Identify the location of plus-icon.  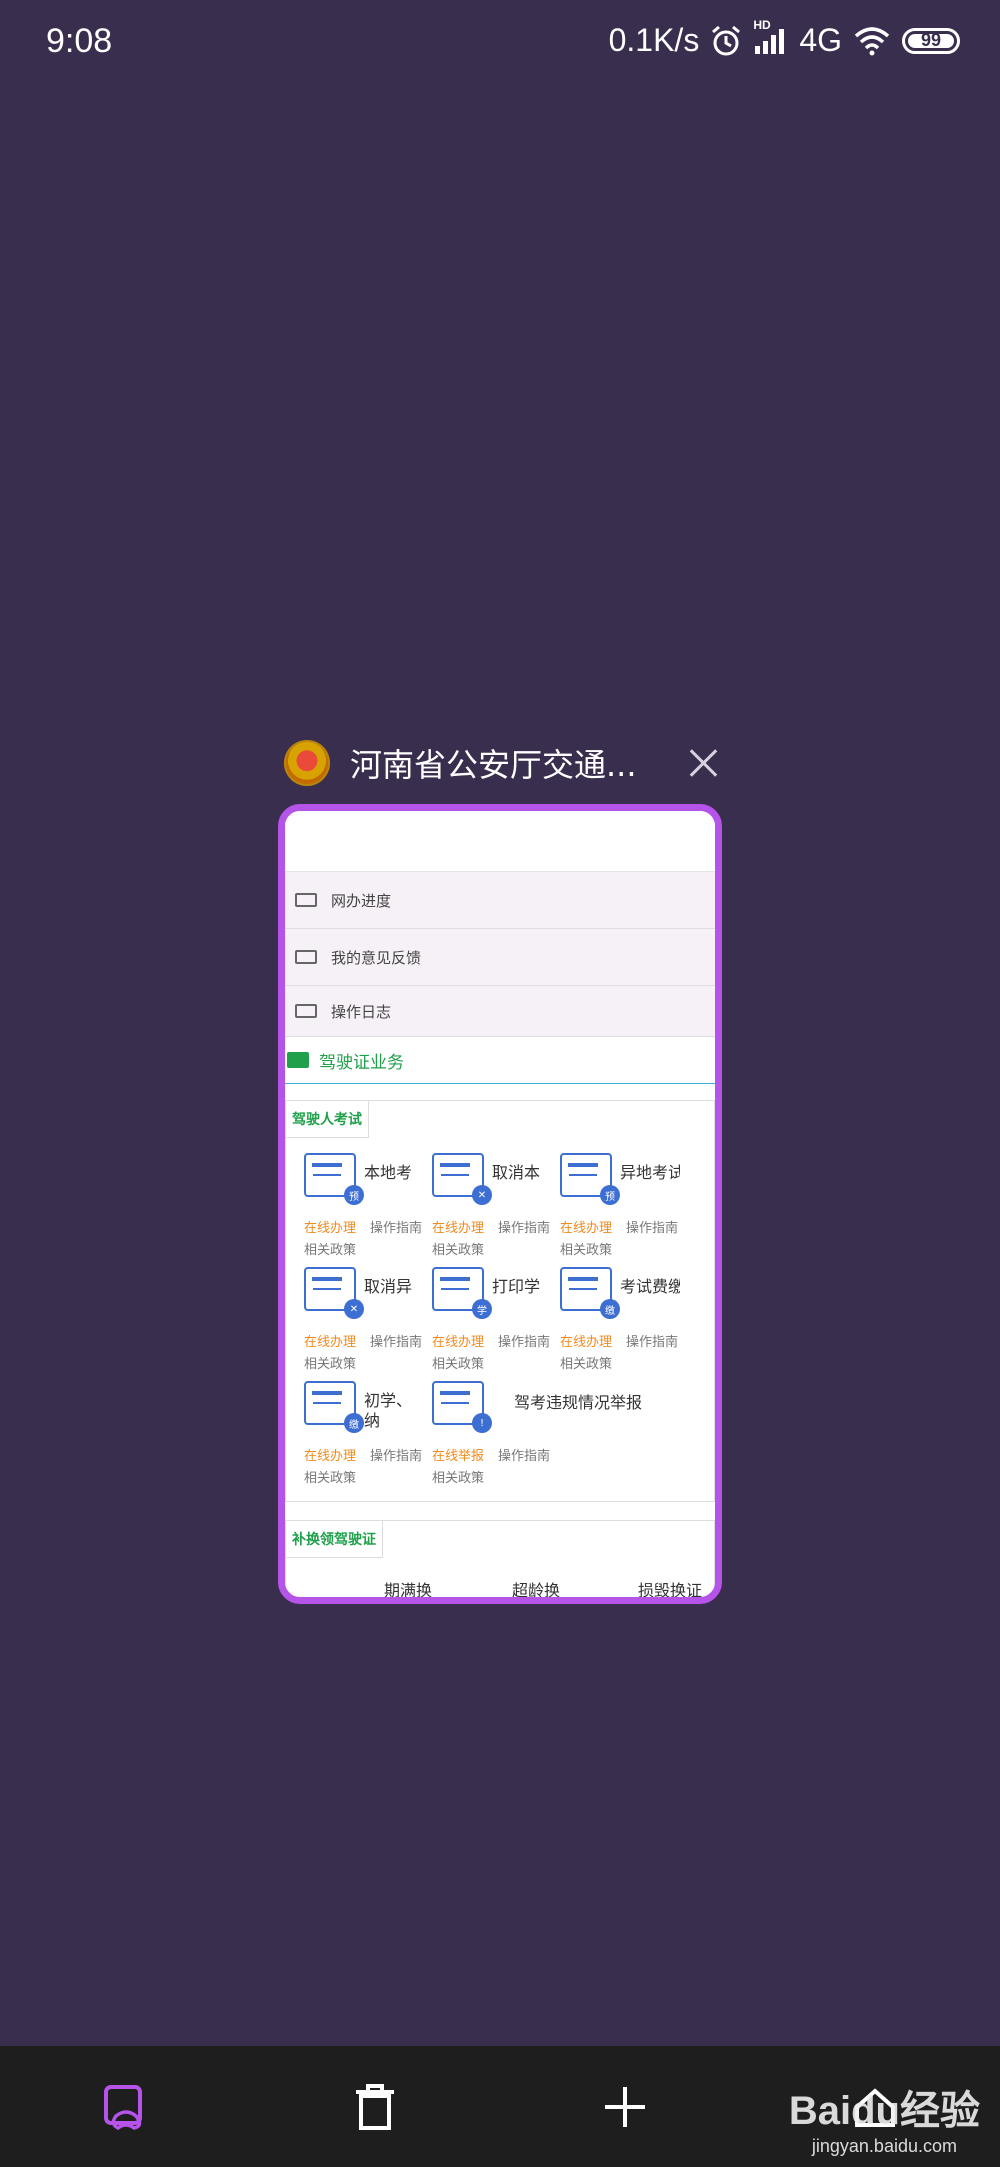
(625, 2106).